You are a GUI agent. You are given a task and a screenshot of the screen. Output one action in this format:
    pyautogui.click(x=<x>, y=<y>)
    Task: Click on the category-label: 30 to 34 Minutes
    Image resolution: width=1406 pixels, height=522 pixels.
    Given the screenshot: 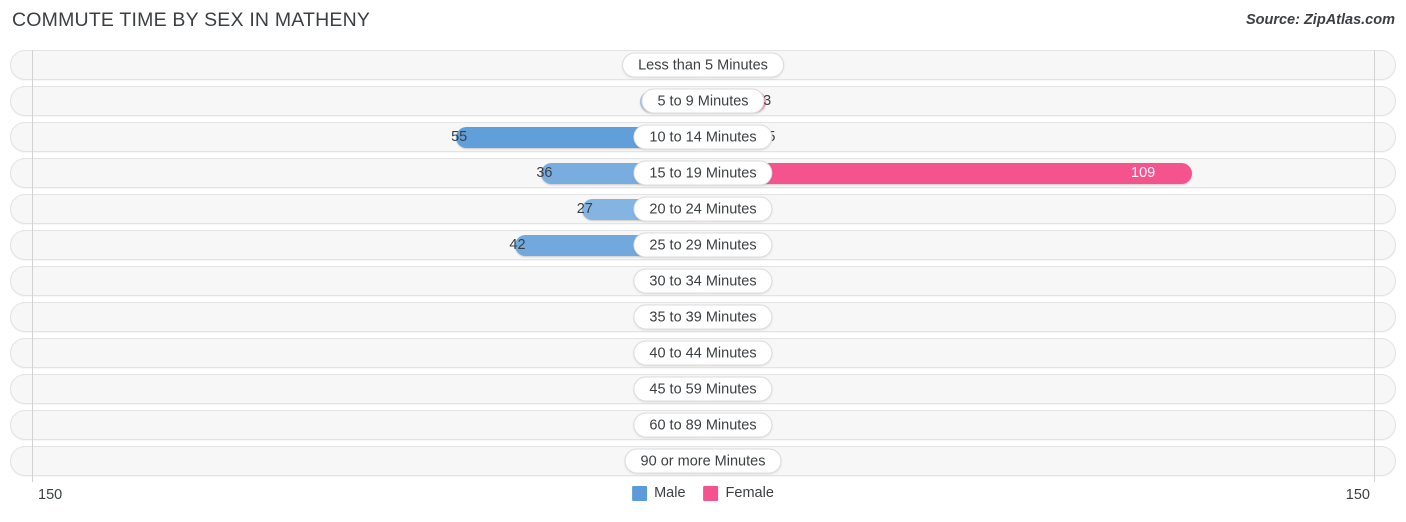 What is the action you would take?
    pyautogui.click(x=703, y=281)
    